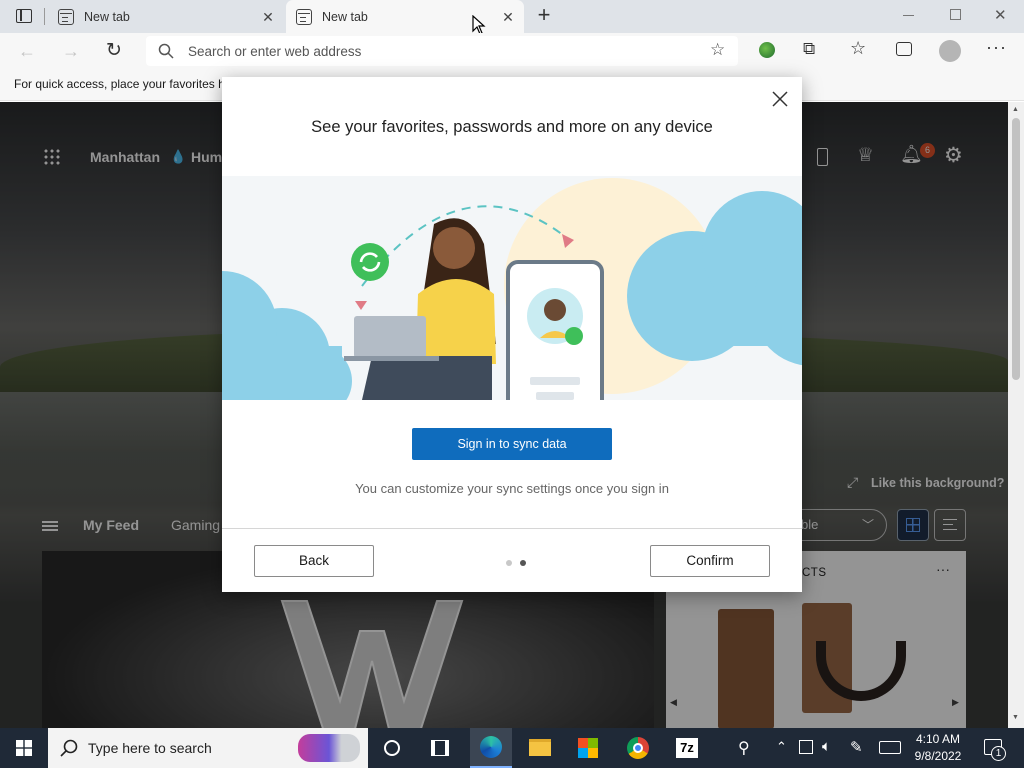 The width and height of the screenshot is (1024, 768). Describe the element at coordinates (150, 748) in the screenshot. I see `taskbar-search-placeholder: Type here to search` at that location.